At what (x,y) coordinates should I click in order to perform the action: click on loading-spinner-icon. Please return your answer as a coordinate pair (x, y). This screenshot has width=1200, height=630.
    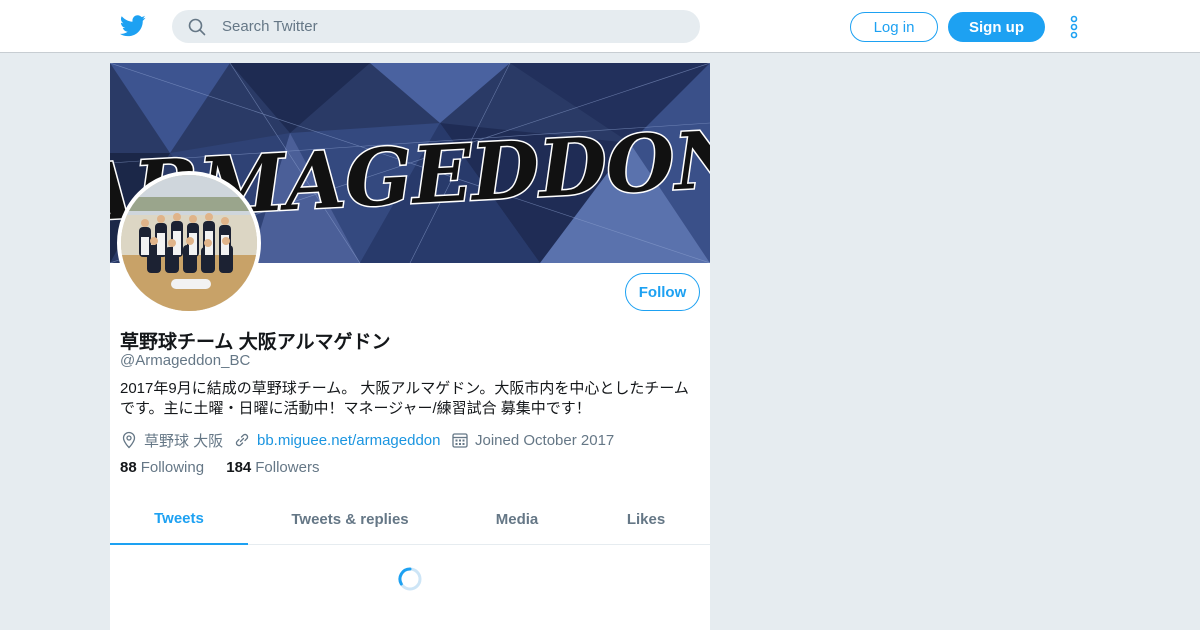
    Looking at the image, I should click on (410, 579).